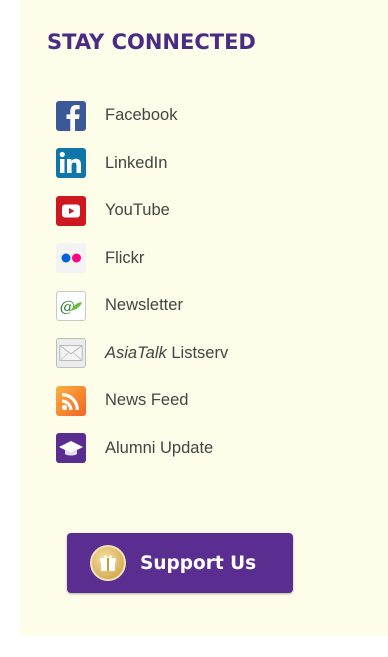 The image size is (388, 657). Describe the element at coordinates (151, 42) in the screenshot. I see `section-heading: STAY CONNECTED` at that location.